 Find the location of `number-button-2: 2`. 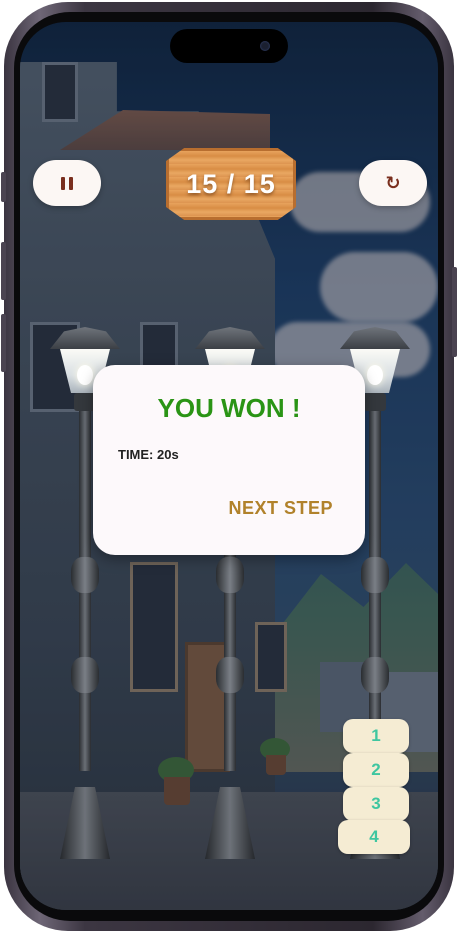

number-button-2: 2 is located at coordinates (376, 770).